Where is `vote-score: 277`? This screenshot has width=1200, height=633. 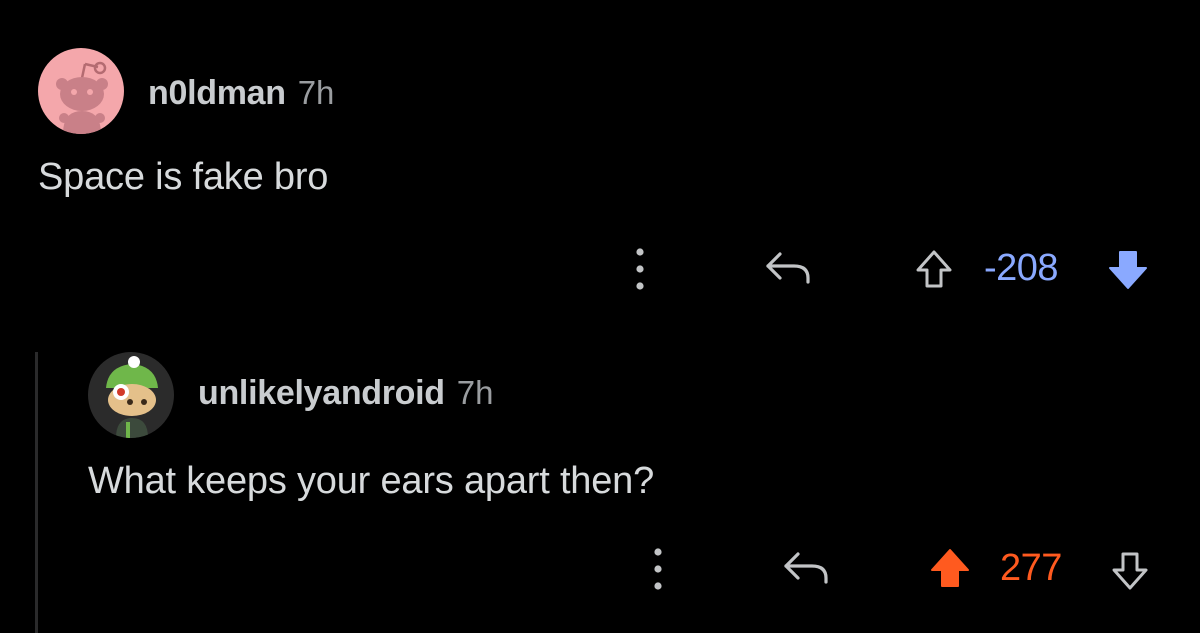 vote-score: 277 is located at coordinates (1031, 568).